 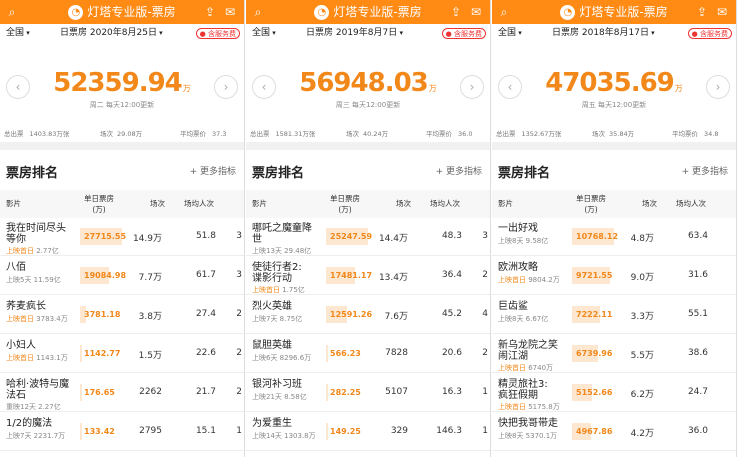 What do you see at coordinates (399, 431) in the screenshot?
I see `show-count: 329` at bounding box center [399, 431].